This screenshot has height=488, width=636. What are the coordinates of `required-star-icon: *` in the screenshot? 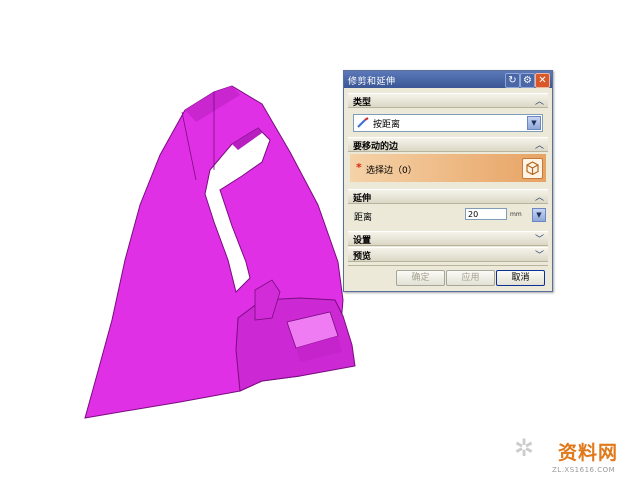 It's located at (359, 167).